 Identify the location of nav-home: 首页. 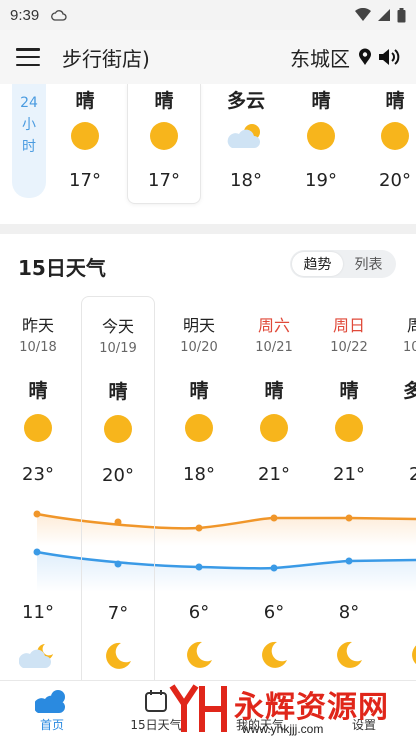
(52, 710).